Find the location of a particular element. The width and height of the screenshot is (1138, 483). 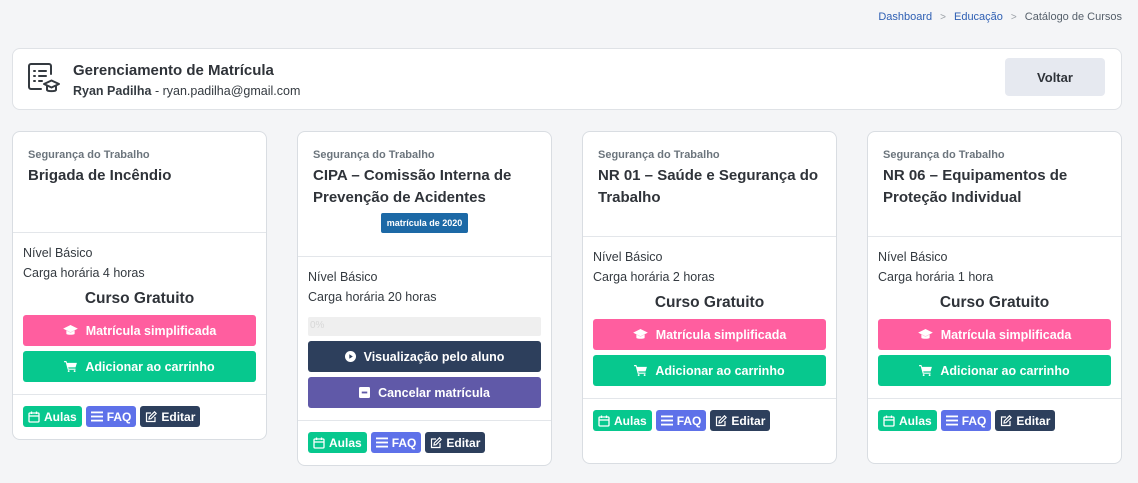

enrollment-form-icon is located at coordinates (44, 78).